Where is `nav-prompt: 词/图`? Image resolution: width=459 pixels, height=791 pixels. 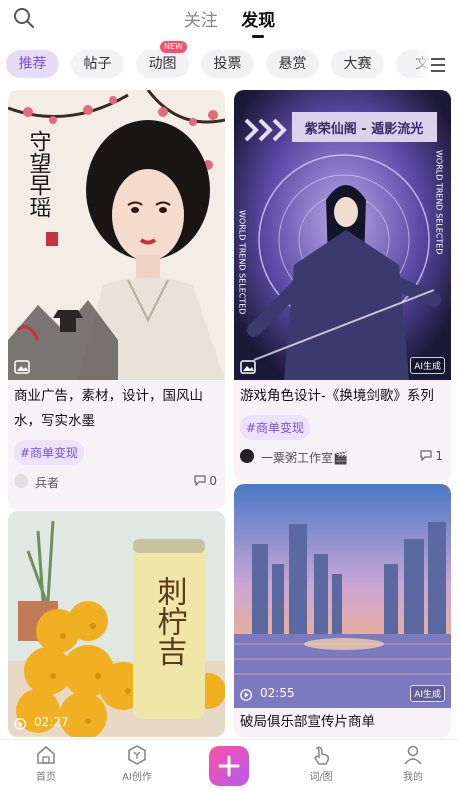
nav-prompt: 词/图 is located at coordinates (321, 763).